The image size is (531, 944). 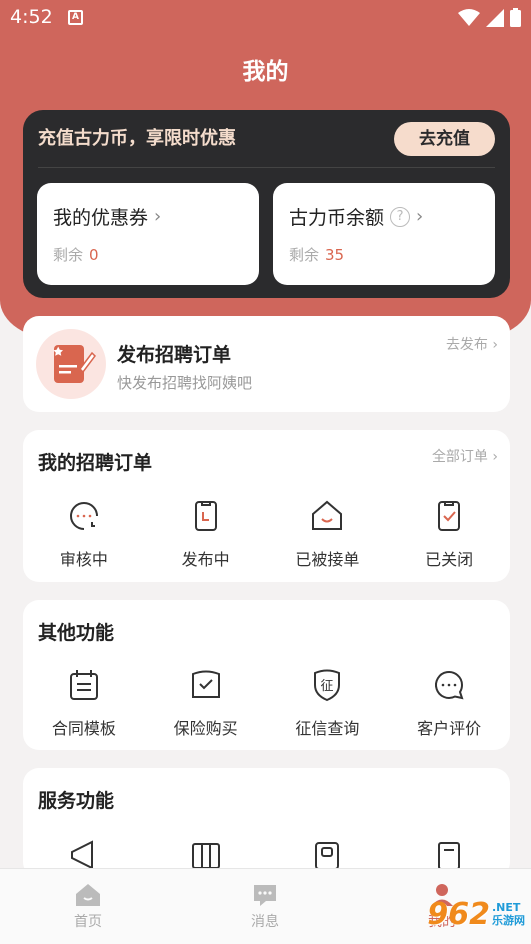 I want to click on status-time: 4:52, so click(x=31, y=17).